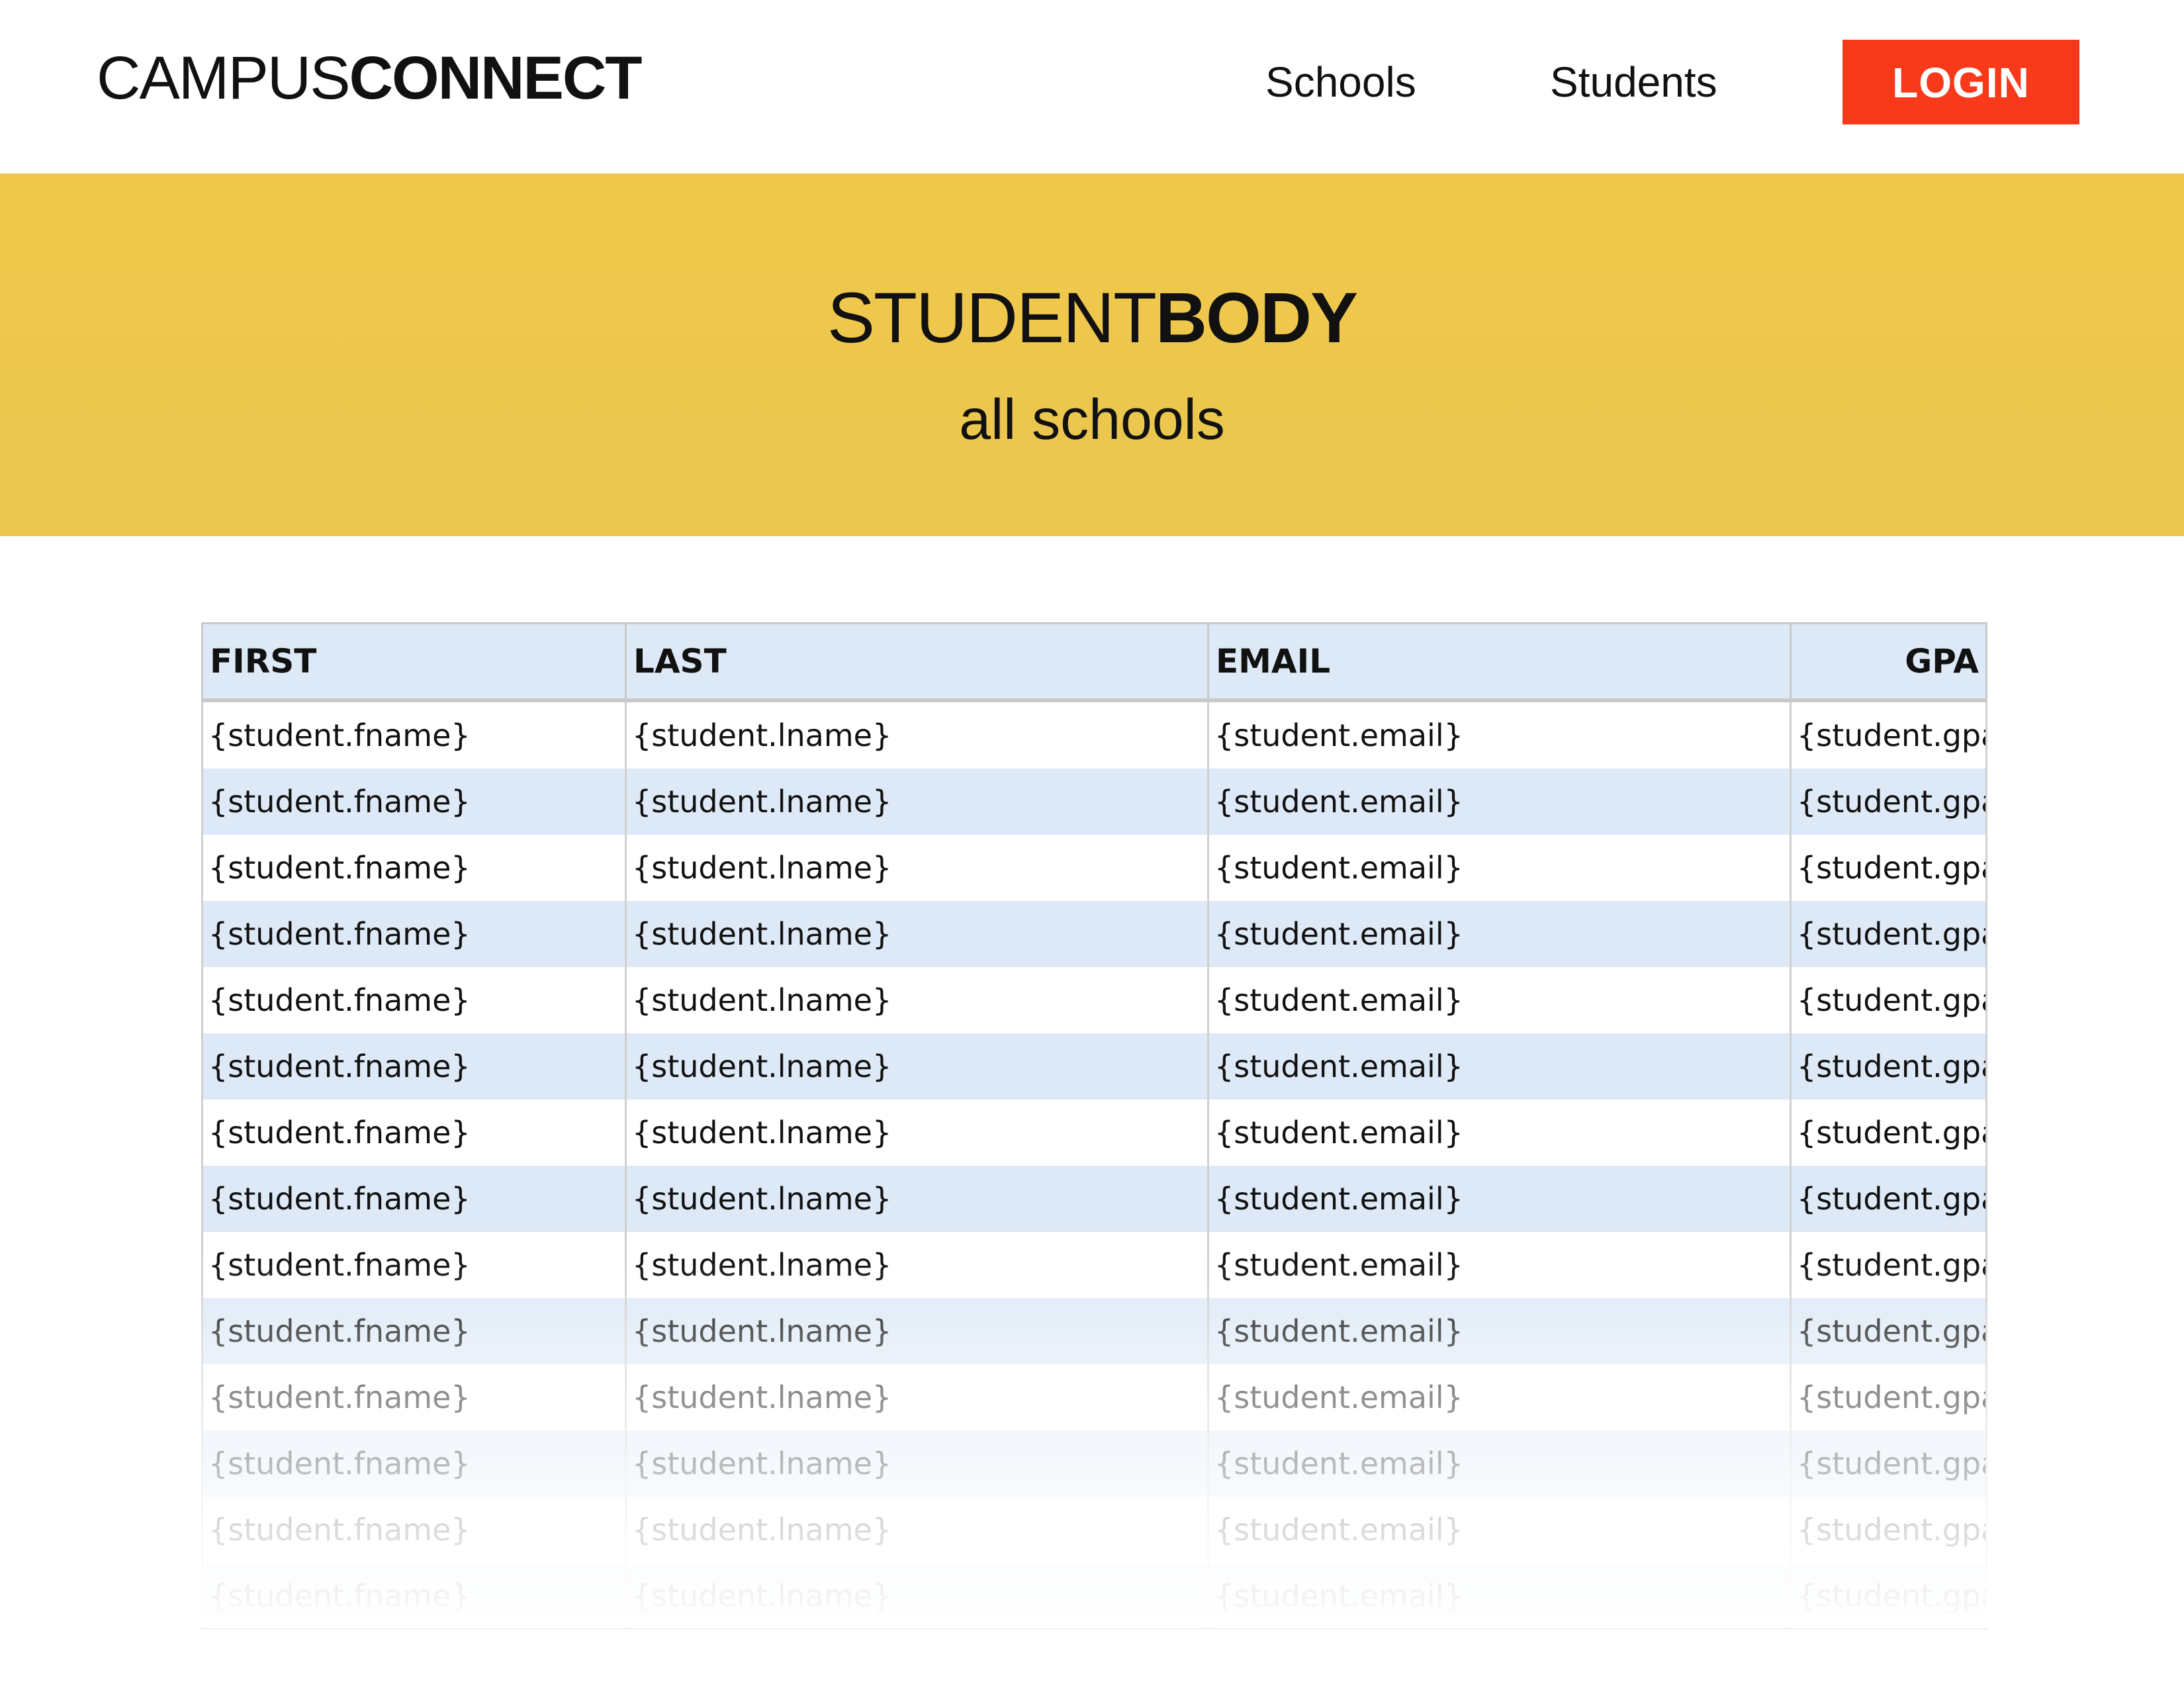  What do you see at coordinates (992, 317) in the screenshot?
I see `page-title-light: STUDENT` at bounding box center [992, 317].